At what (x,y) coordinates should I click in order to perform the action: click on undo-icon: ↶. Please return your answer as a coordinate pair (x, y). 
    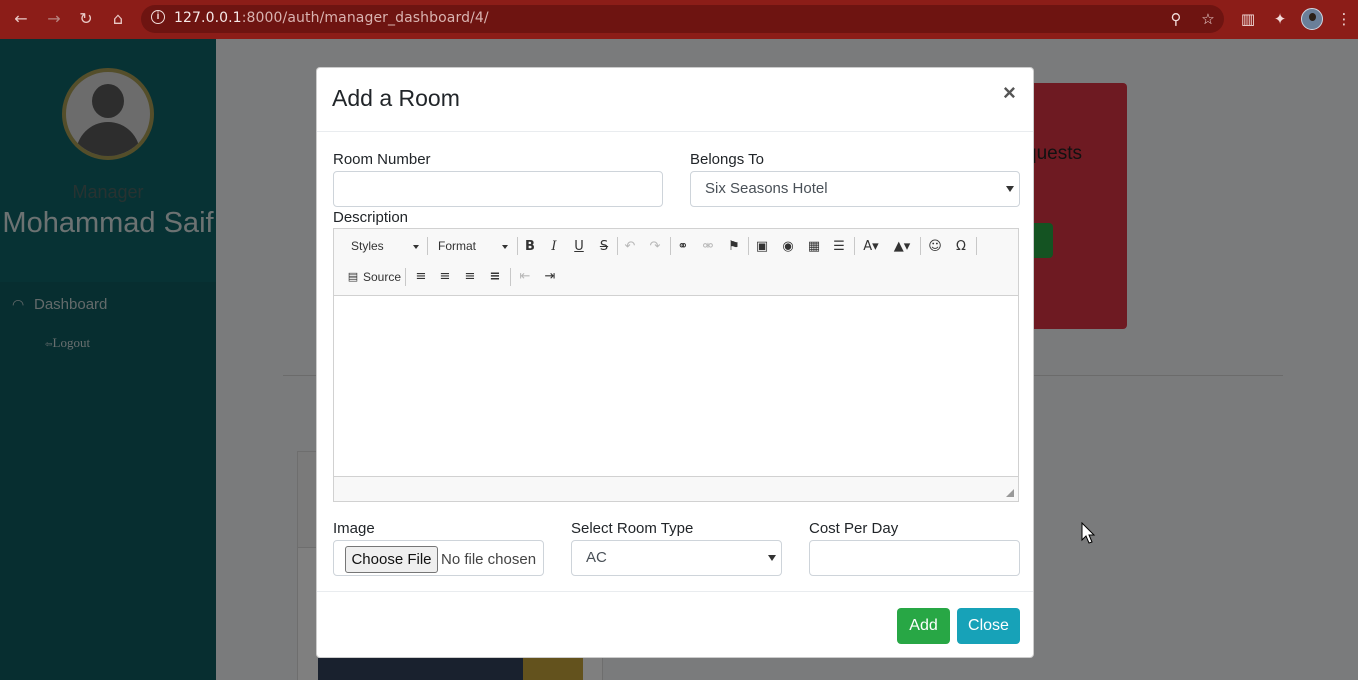
    Looking at the image, I should click on (630, 247).